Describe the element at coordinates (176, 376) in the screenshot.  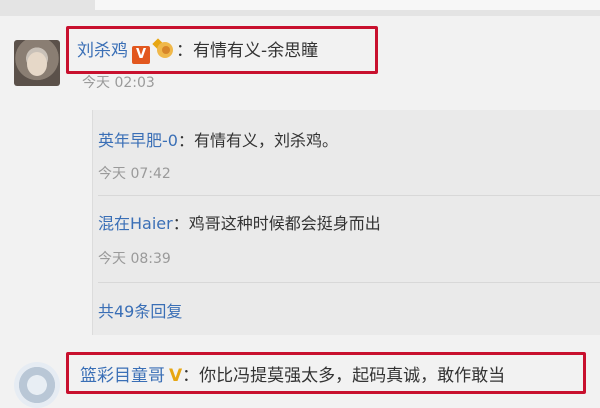
I see `verified-yellow-v-icon: V` at that location.